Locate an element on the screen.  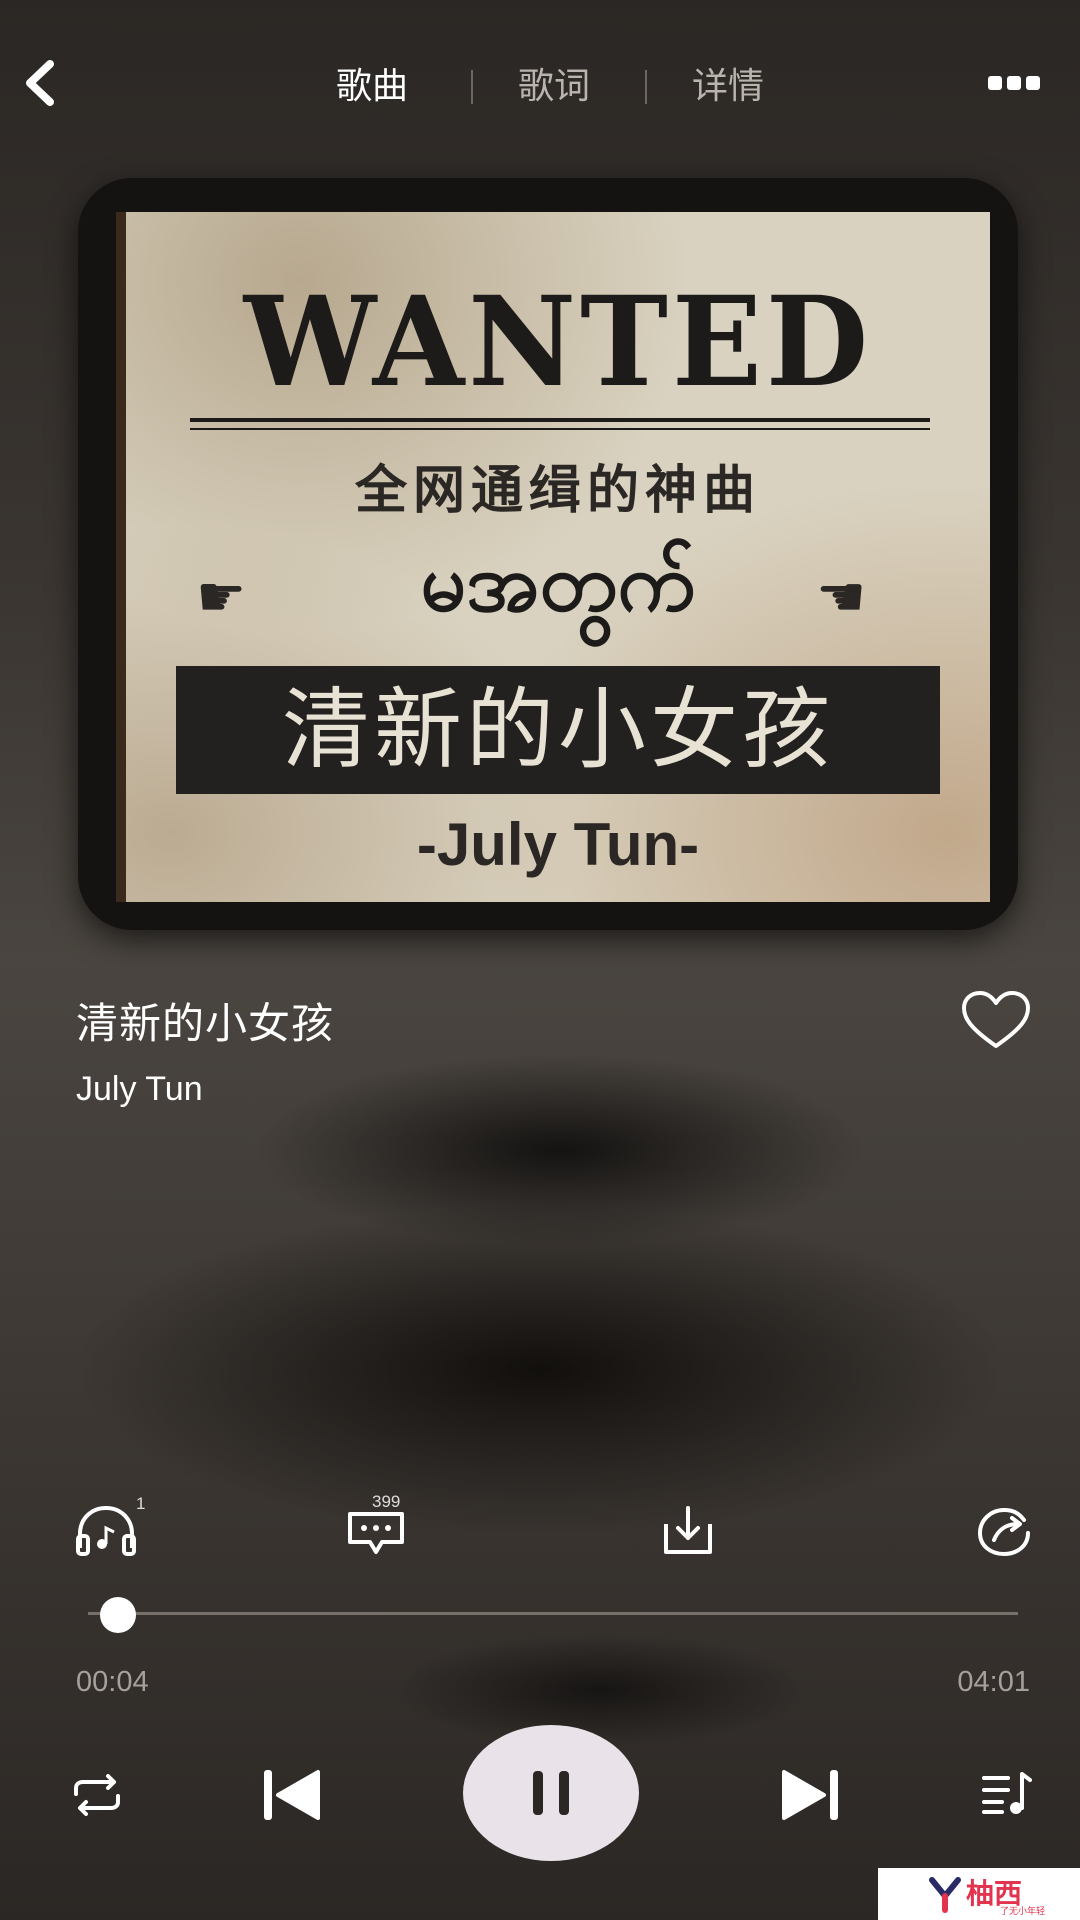
elapsed-time: 00:04 is located at coordinates (112, 1682).